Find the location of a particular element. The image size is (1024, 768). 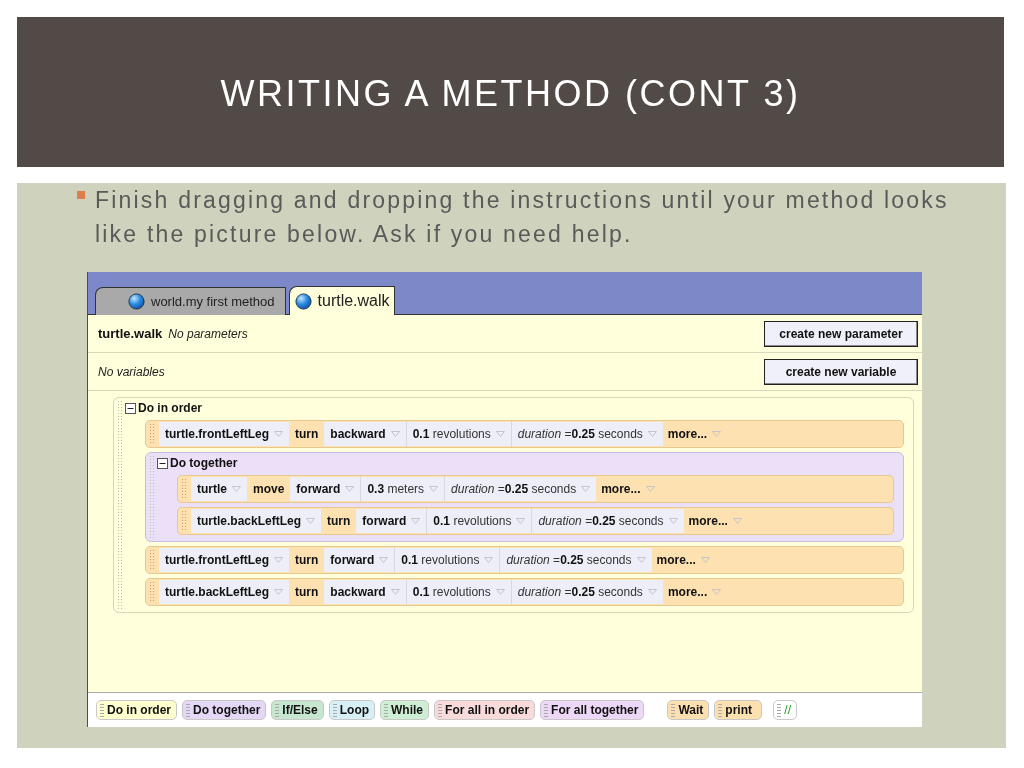

method-name: move is located at coordinates (269, 489).